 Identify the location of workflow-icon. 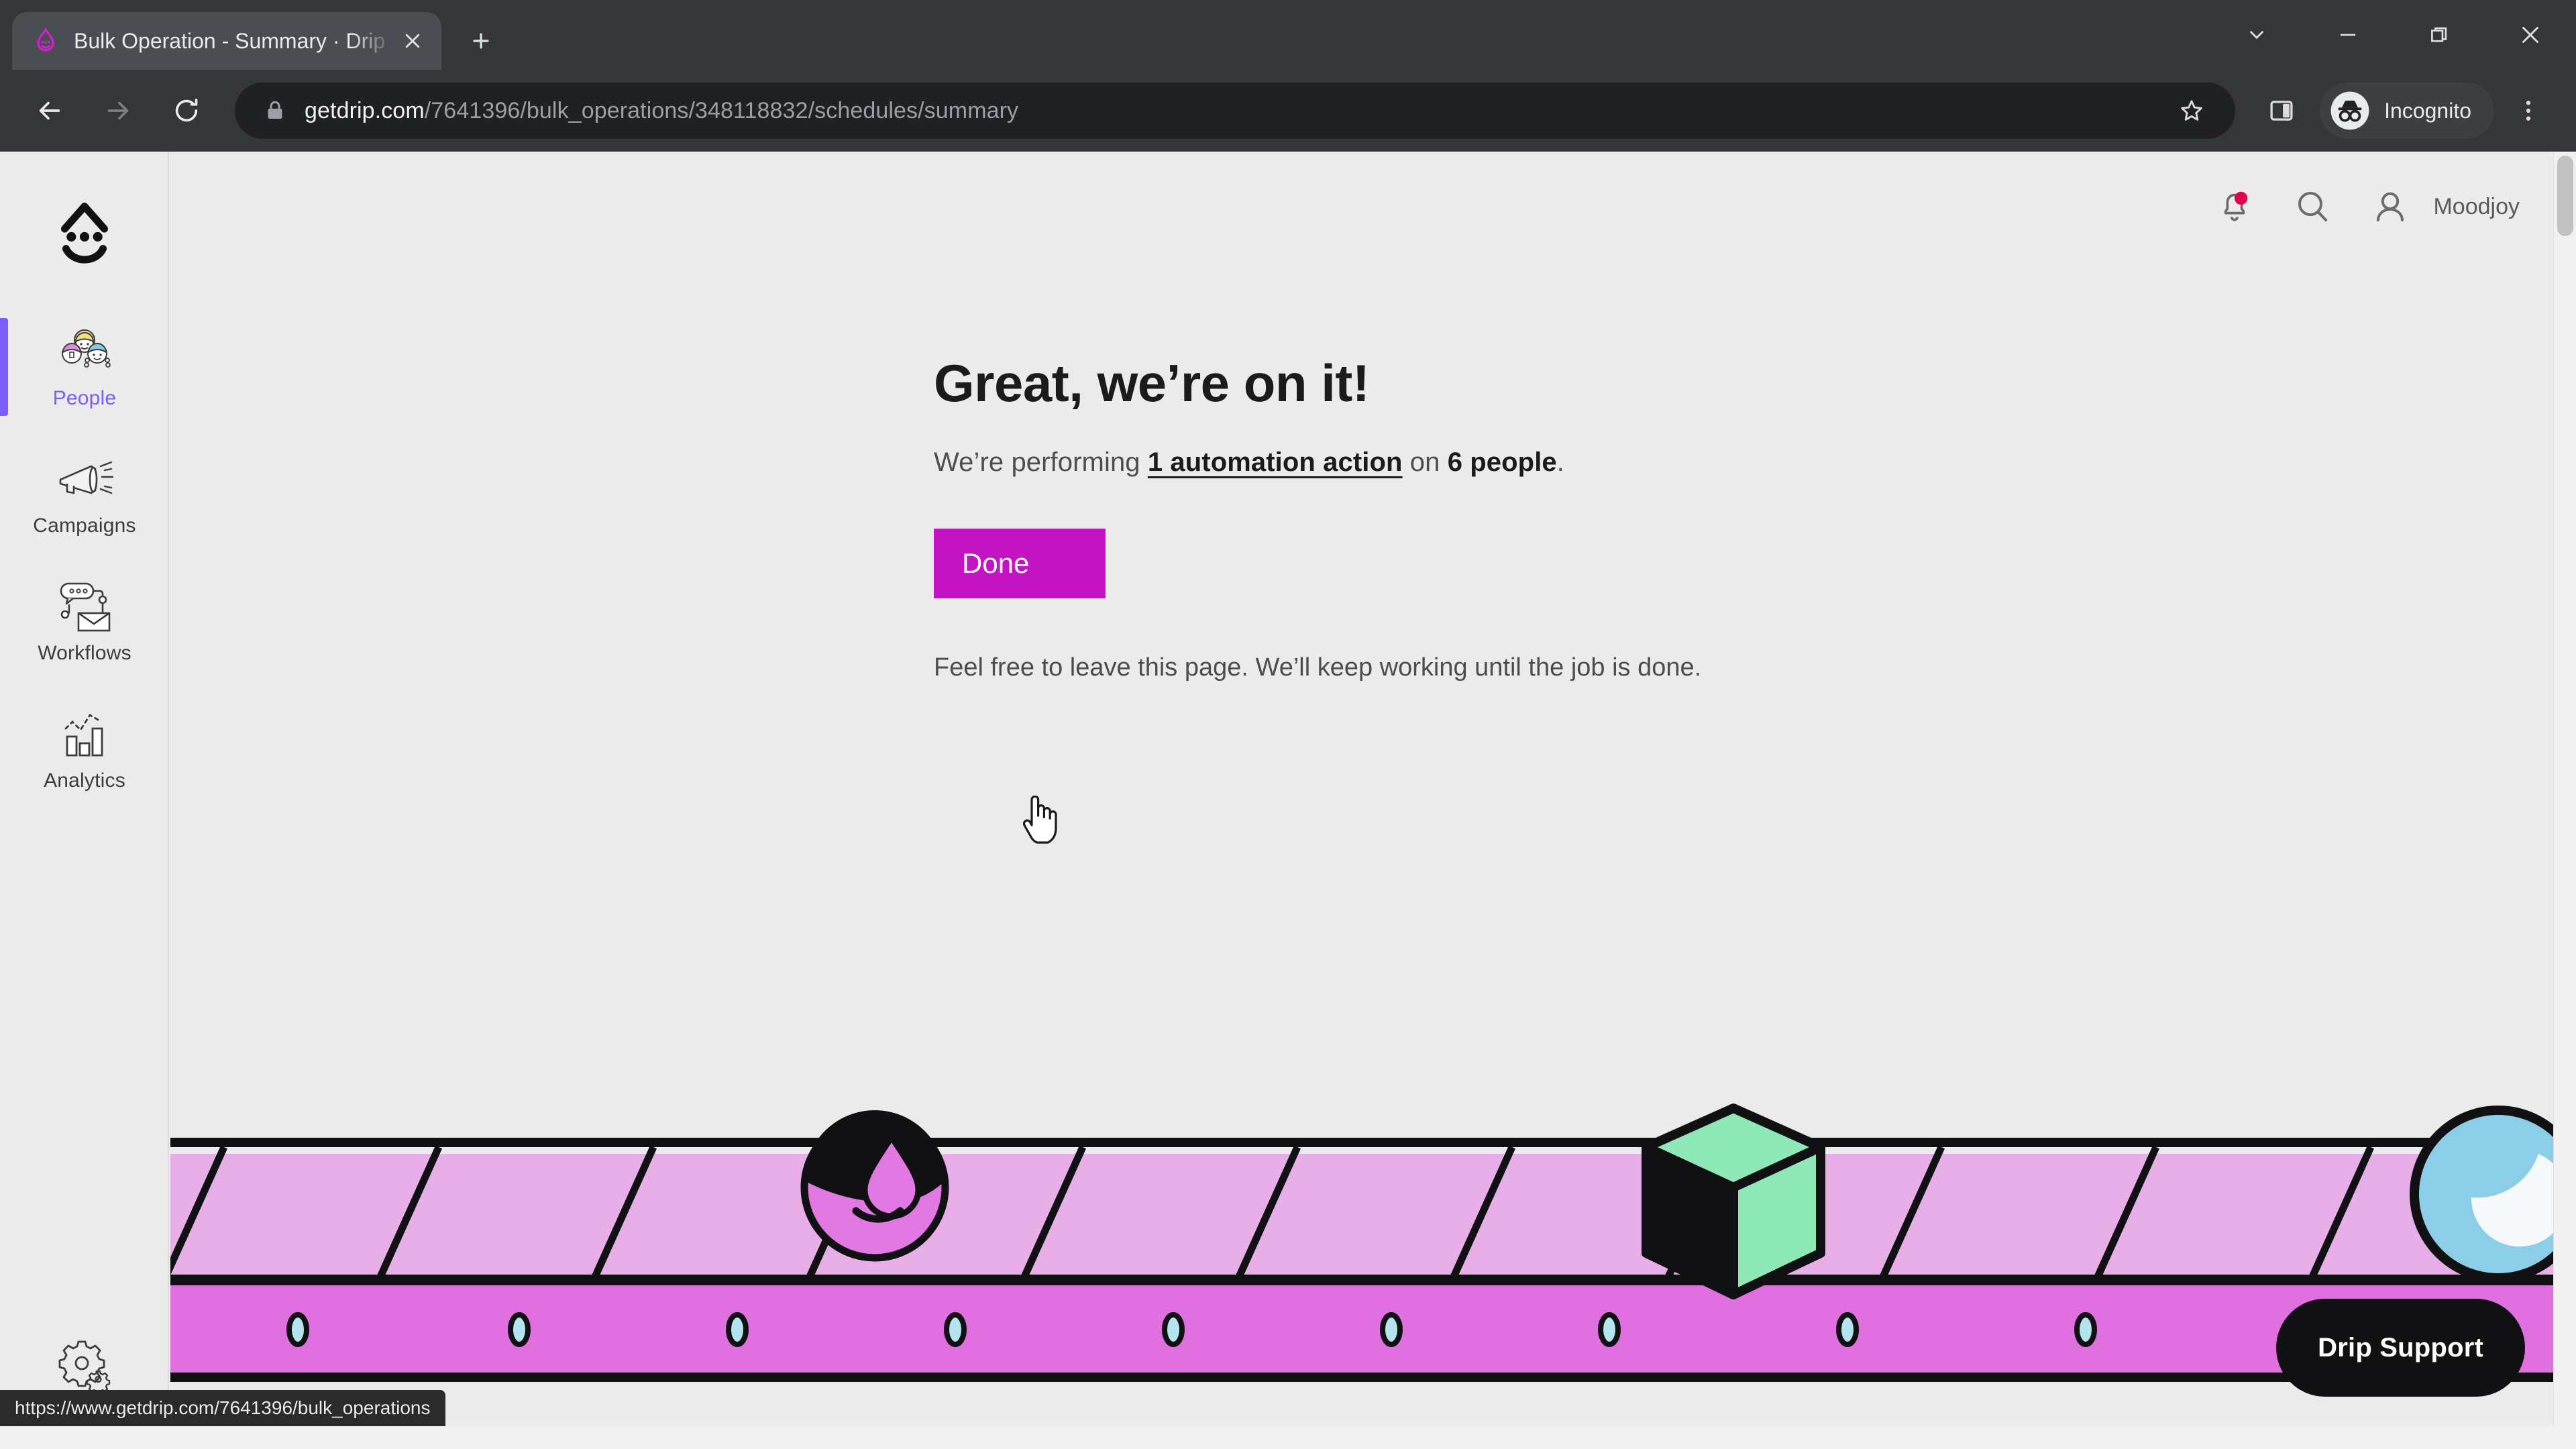
(84, 606).